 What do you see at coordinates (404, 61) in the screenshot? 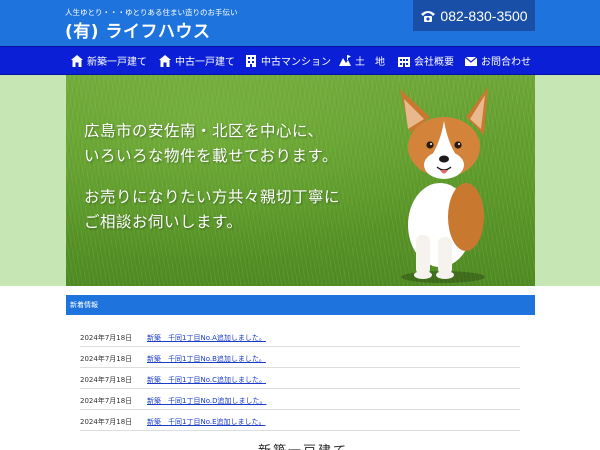
I see `office-icon` at bounding box center [404, 61].